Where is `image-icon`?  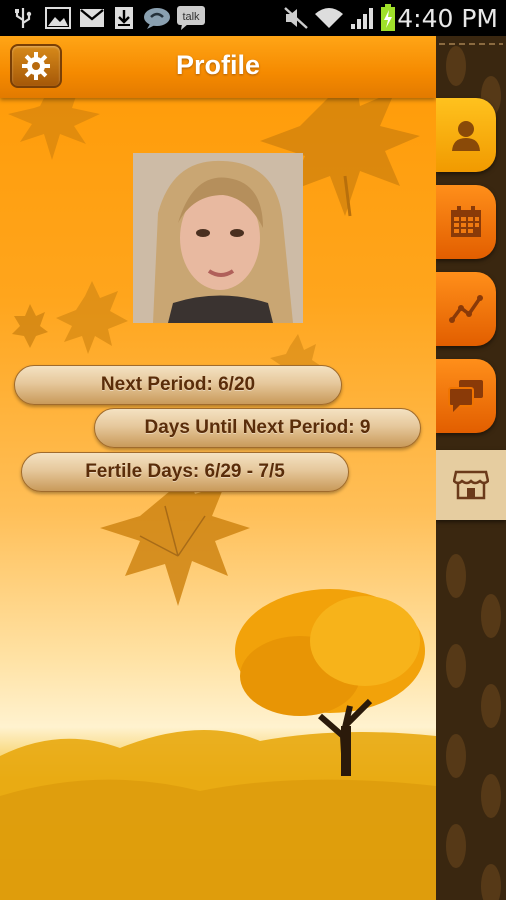 image-icon is located at coordinates (58, 18).